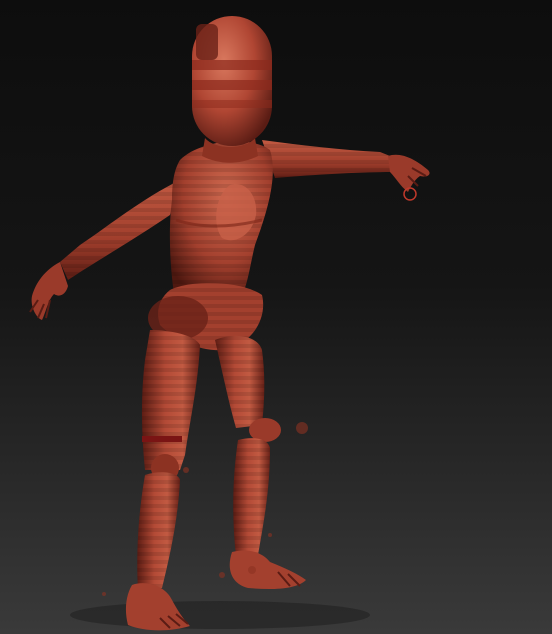 This screenshot has height=634, width=552. What do you see at coordinates (410, 194) in the screenshot?
I see `brush-cursor` at bounding box center [410, 194].